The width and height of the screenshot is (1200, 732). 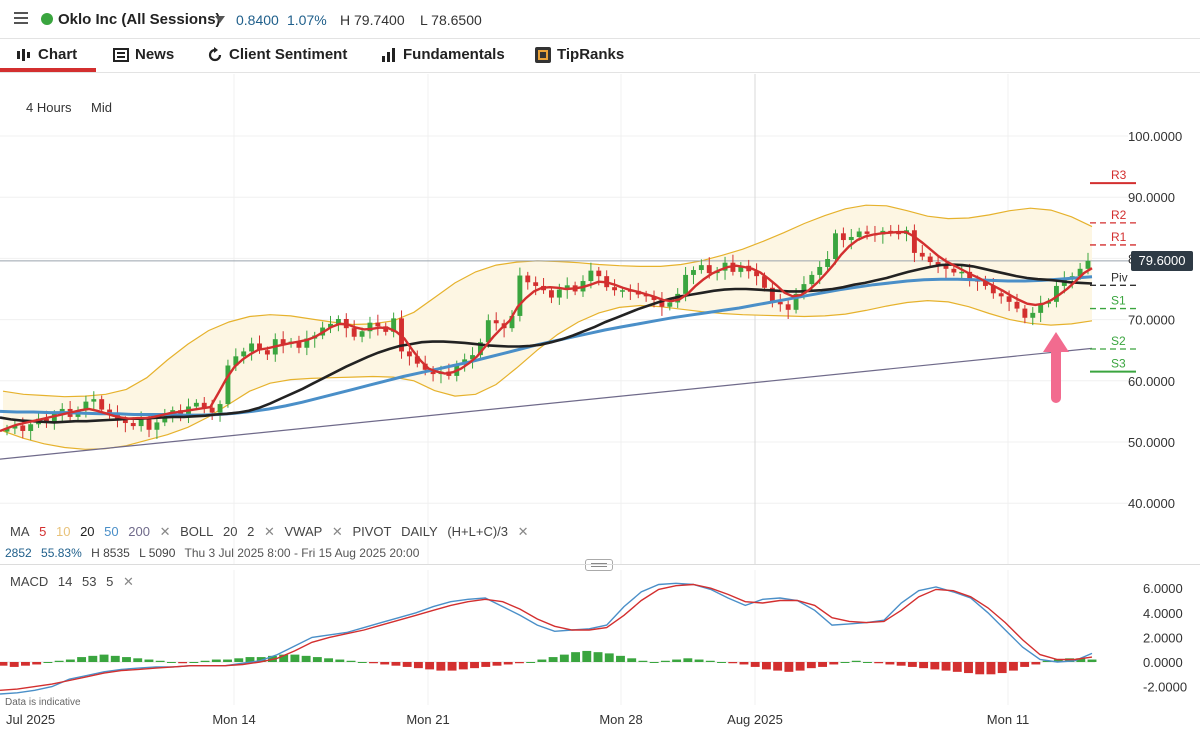 What do you see at coordinates (21, 18) in the screenshot?
I see `hamburger-menu-icon` at bounding box center [21, 18].